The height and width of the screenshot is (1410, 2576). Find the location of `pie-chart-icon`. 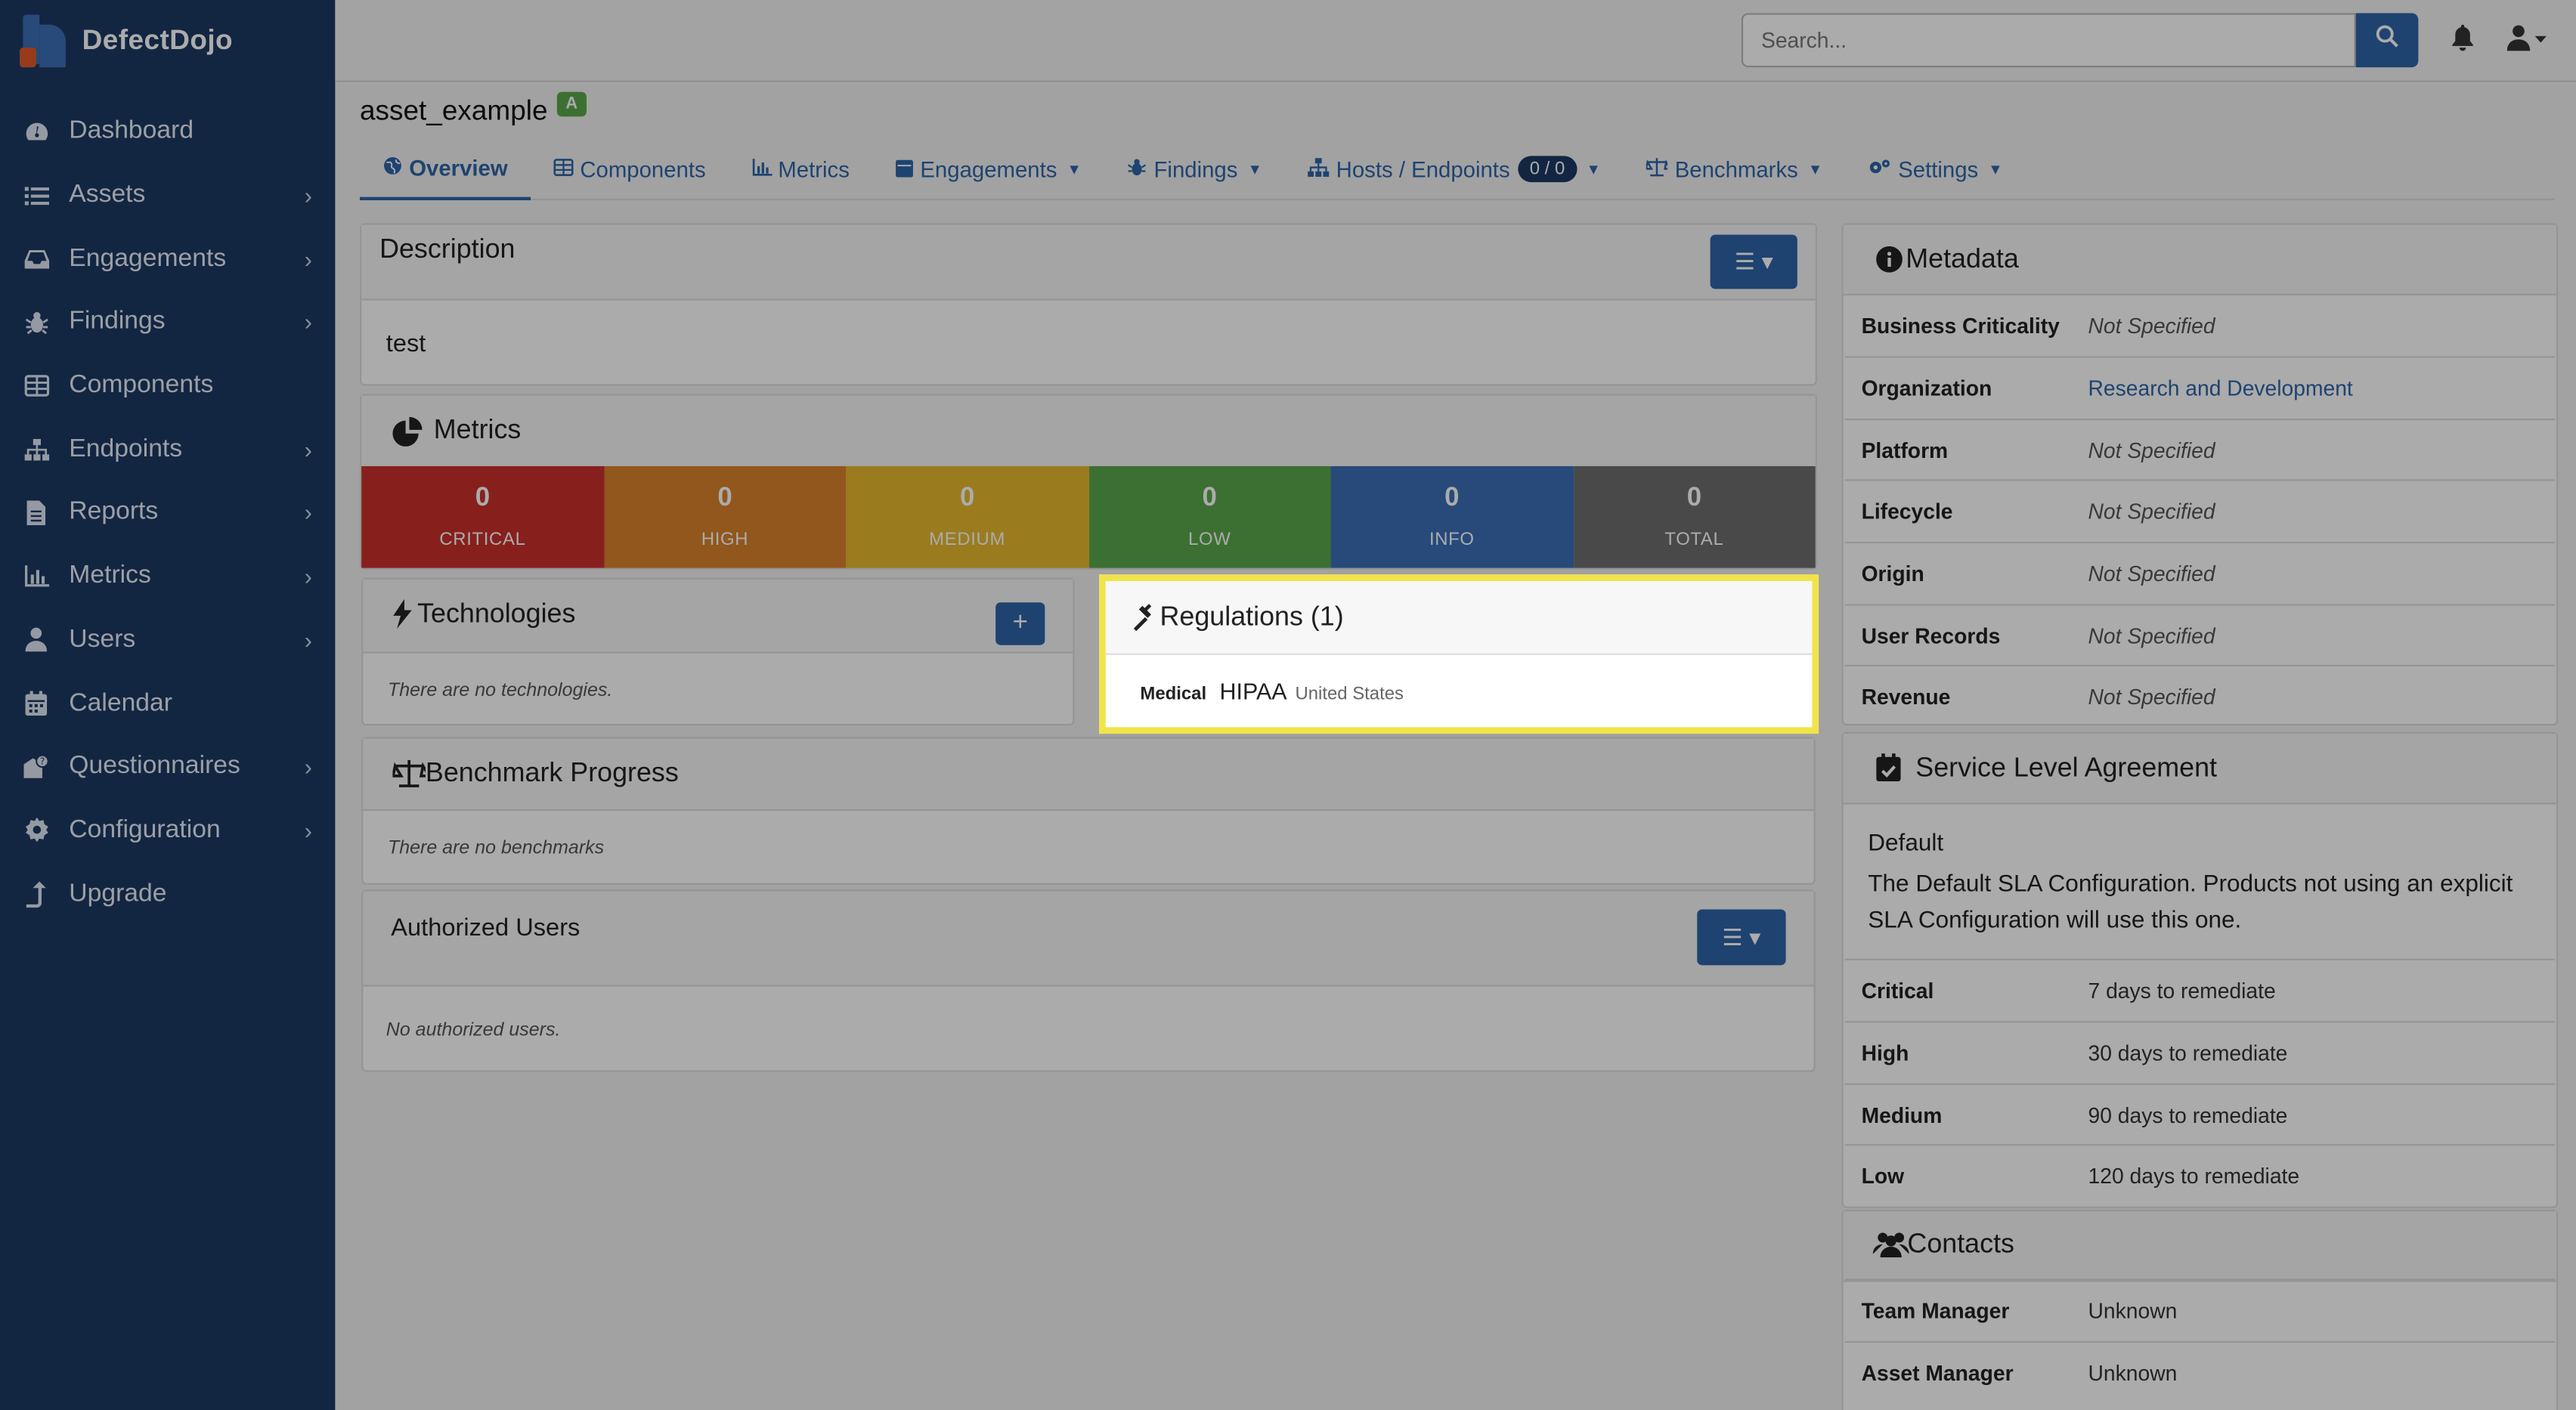

pie-chart-icon is located at coordinates (407, 436).